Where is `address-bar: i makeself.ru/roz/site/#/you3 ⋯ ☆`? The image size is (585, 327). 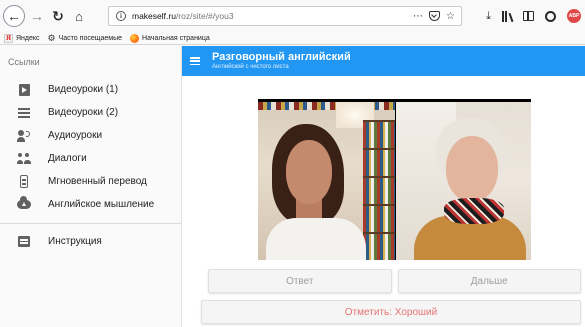
address-bar: i makeself.ru/roz/site/#/you3 ⋯ ☆ is located at coordinates (285, 16).